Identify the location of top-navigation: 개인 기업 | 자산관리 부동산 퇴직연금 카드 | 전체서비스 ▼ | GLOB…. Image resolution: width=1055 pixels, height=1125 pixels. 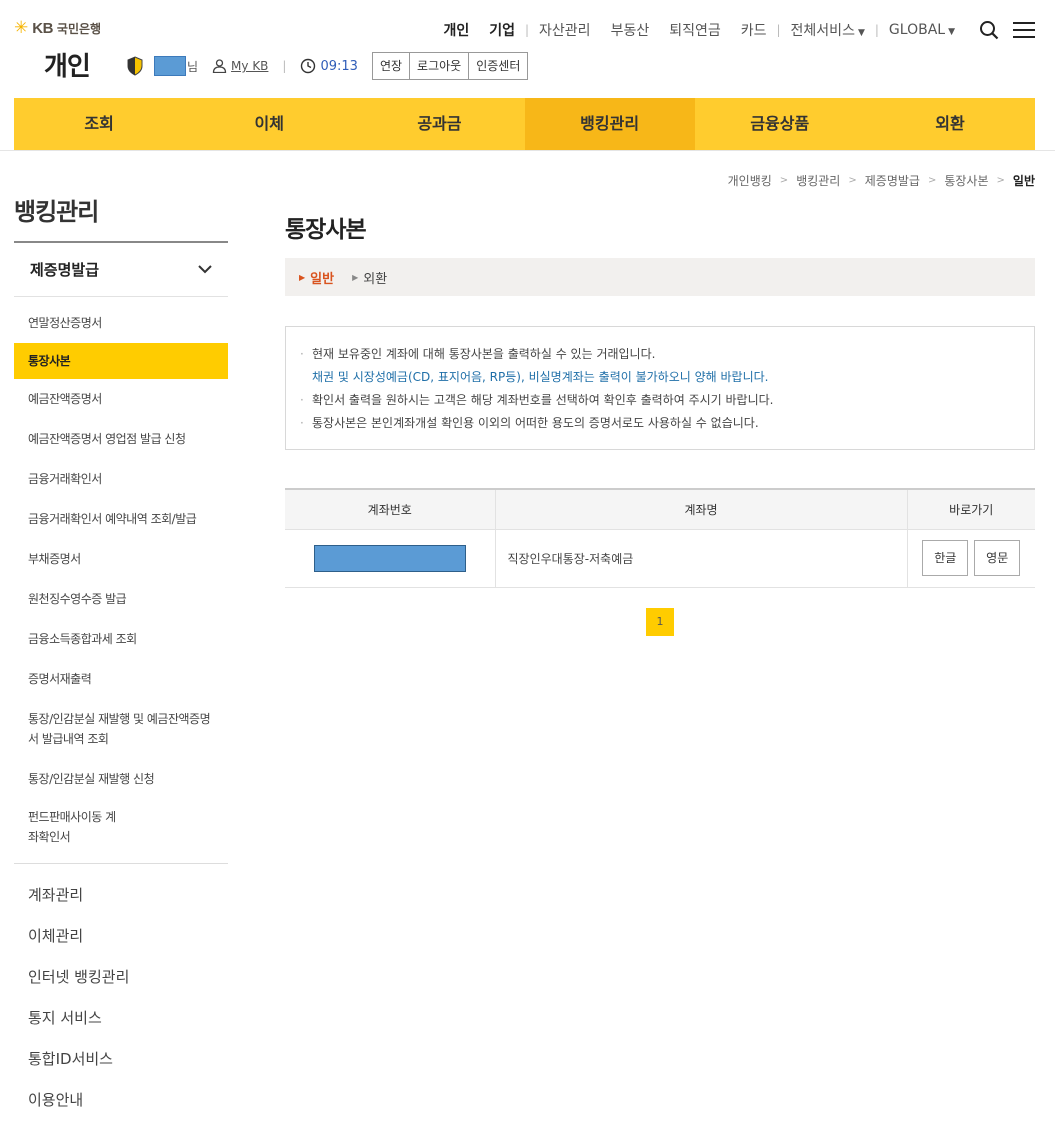
(734, 30).